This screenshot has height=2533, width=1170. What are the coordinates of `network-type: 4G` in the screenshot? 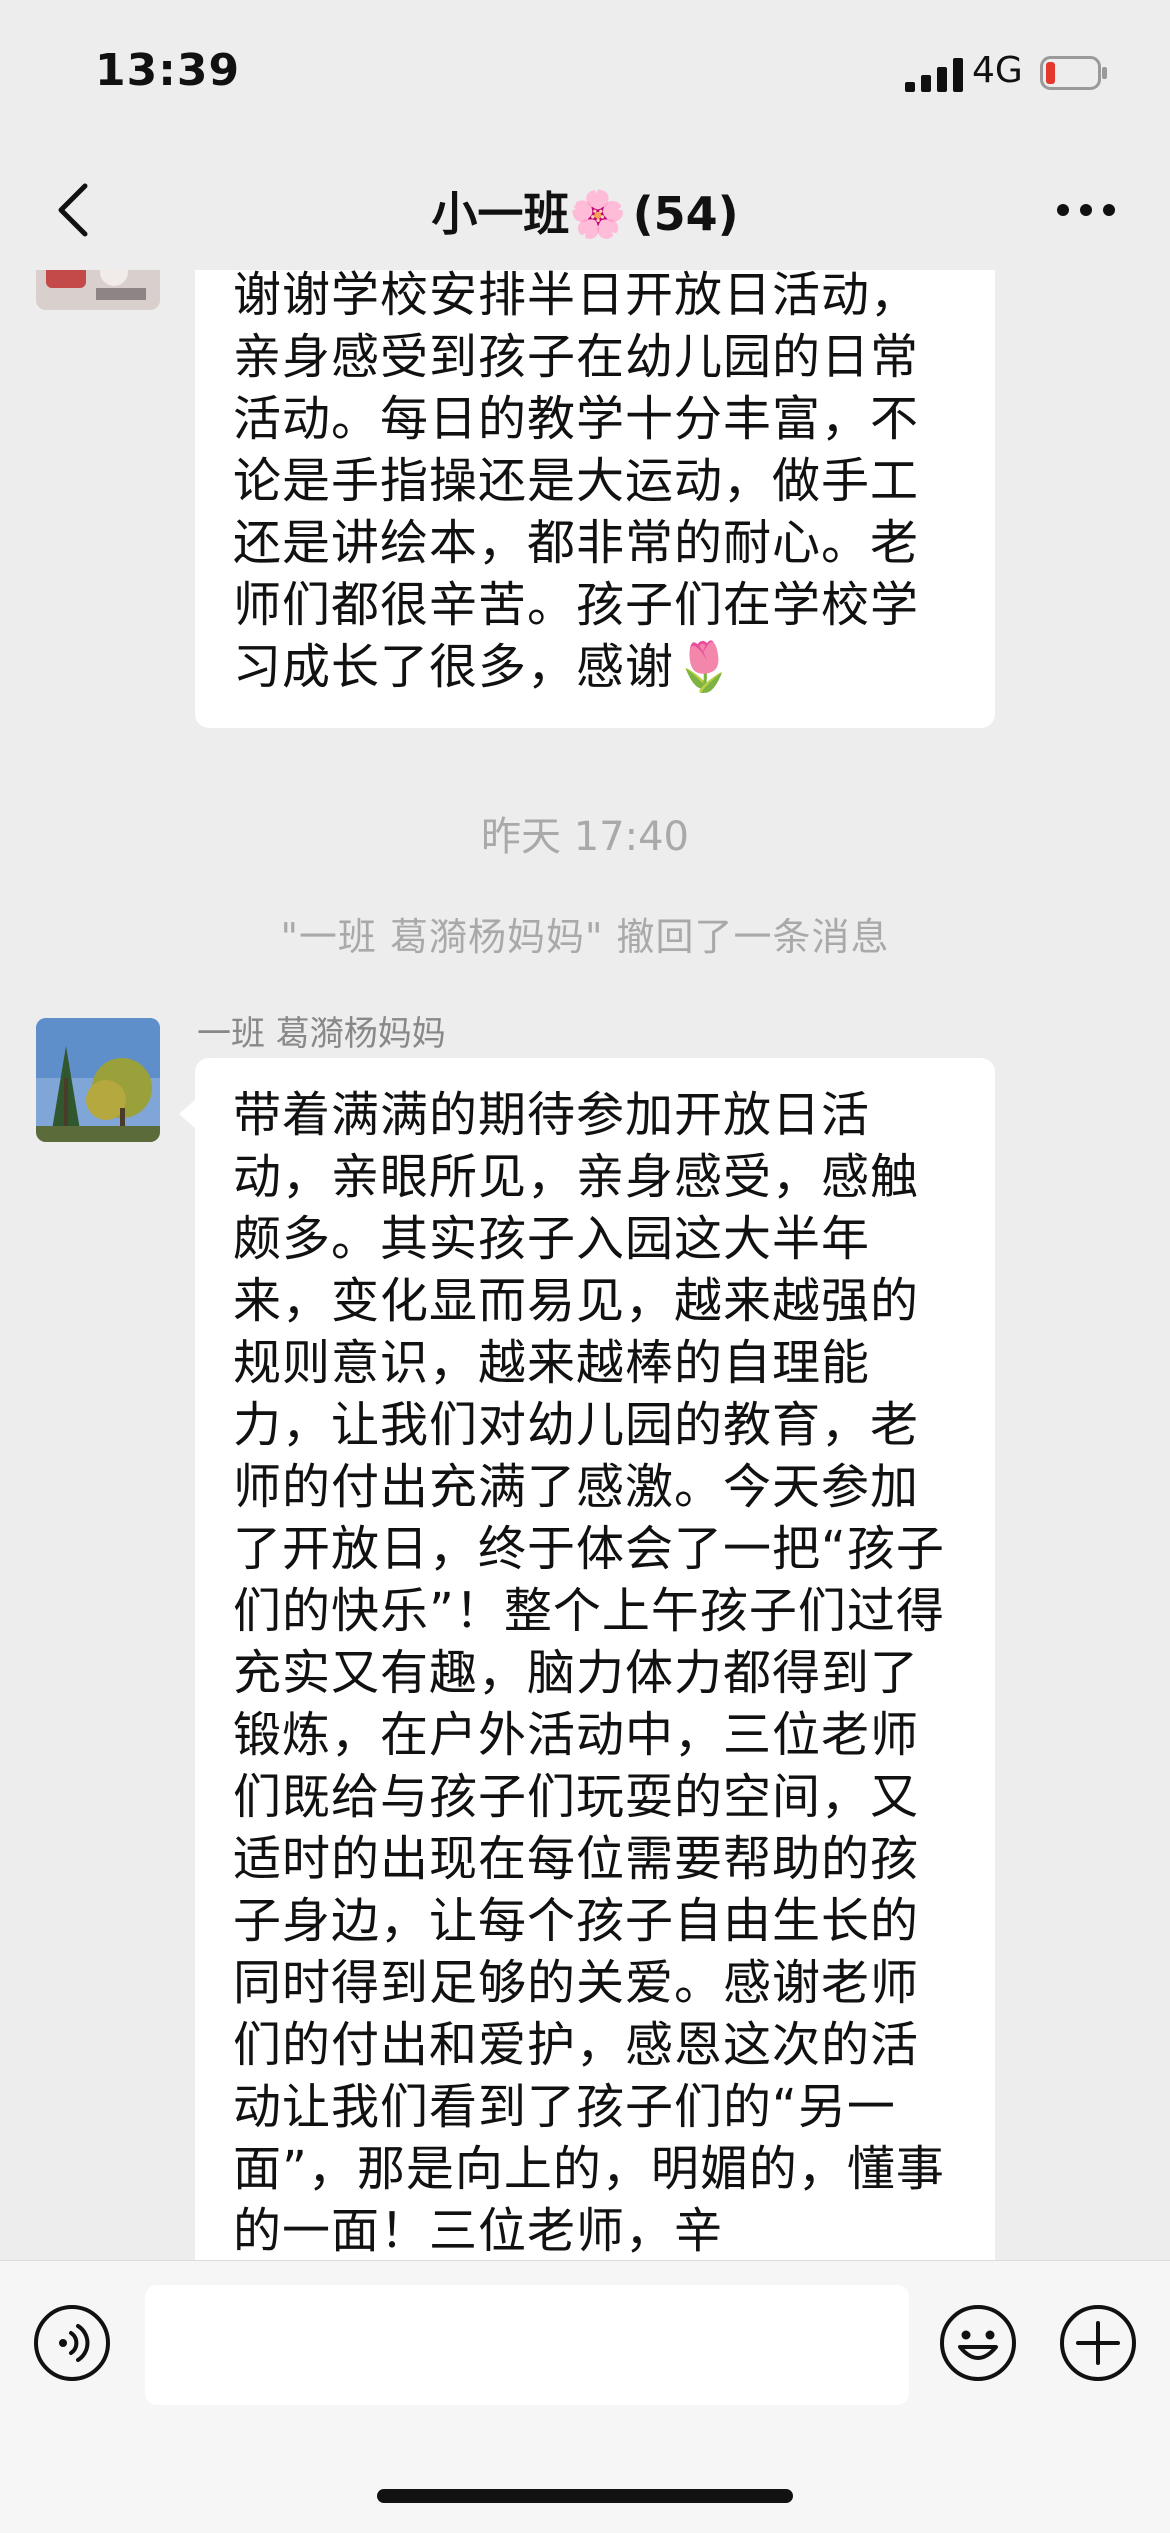 It's located at (997, 70).